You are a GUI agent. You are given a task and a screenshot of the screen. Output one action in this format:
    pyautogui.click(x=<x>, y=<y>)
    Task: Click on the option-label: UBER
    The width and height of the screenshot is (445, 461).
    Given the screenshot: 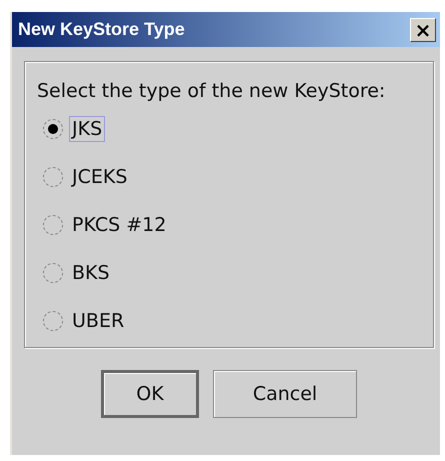 What is the action you would take?
    pyautogui.click(x=98, y=321)
    